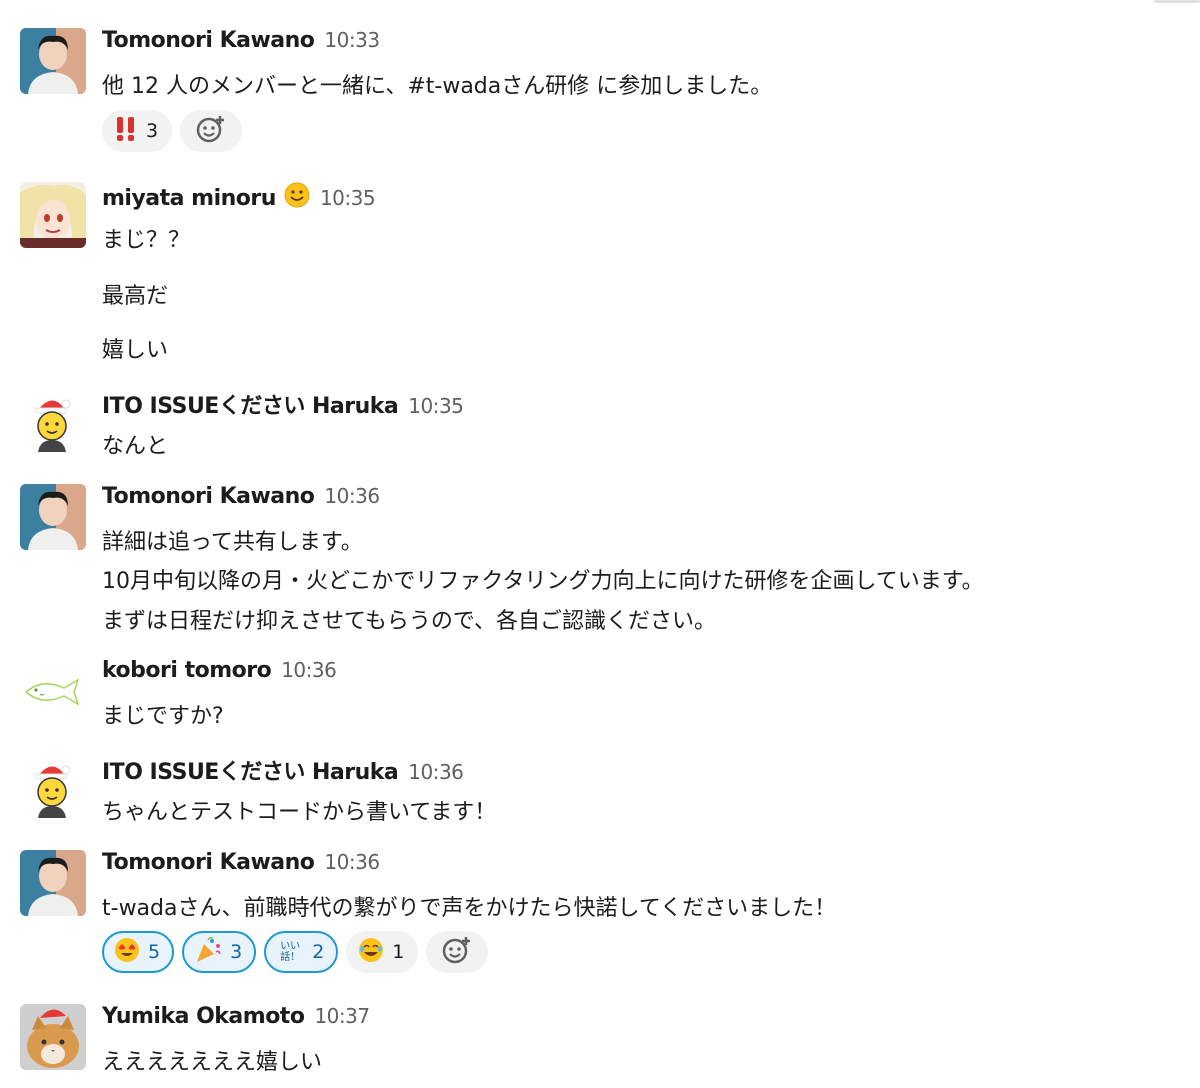 The image size is (1200, 1088). What do you see at coordinates (301, 952) in the screenshot?
I see `reaction-ii-hanashi: いい話！ 2` at bounding box center [301, 952].